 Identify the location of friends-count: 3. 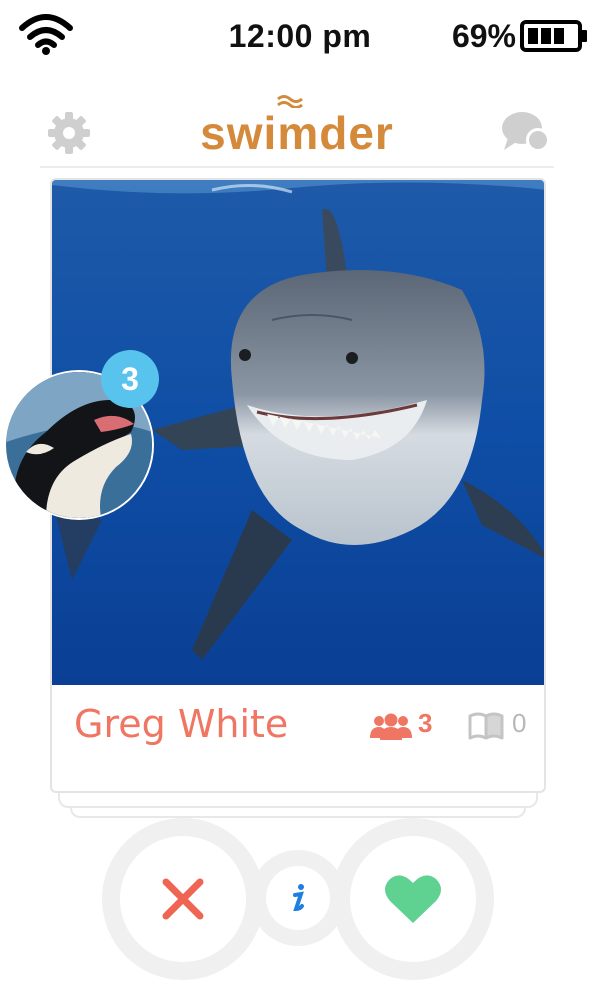
(425, 723).